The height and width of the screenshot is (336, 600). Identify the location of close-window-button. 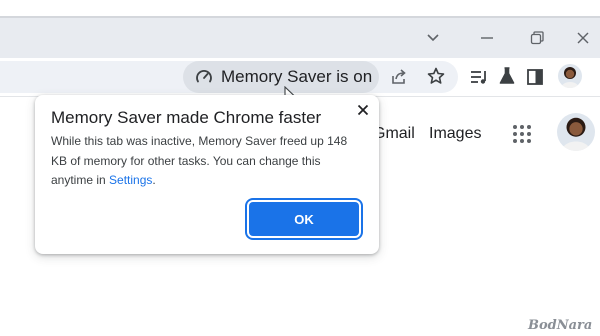
(583, 38).